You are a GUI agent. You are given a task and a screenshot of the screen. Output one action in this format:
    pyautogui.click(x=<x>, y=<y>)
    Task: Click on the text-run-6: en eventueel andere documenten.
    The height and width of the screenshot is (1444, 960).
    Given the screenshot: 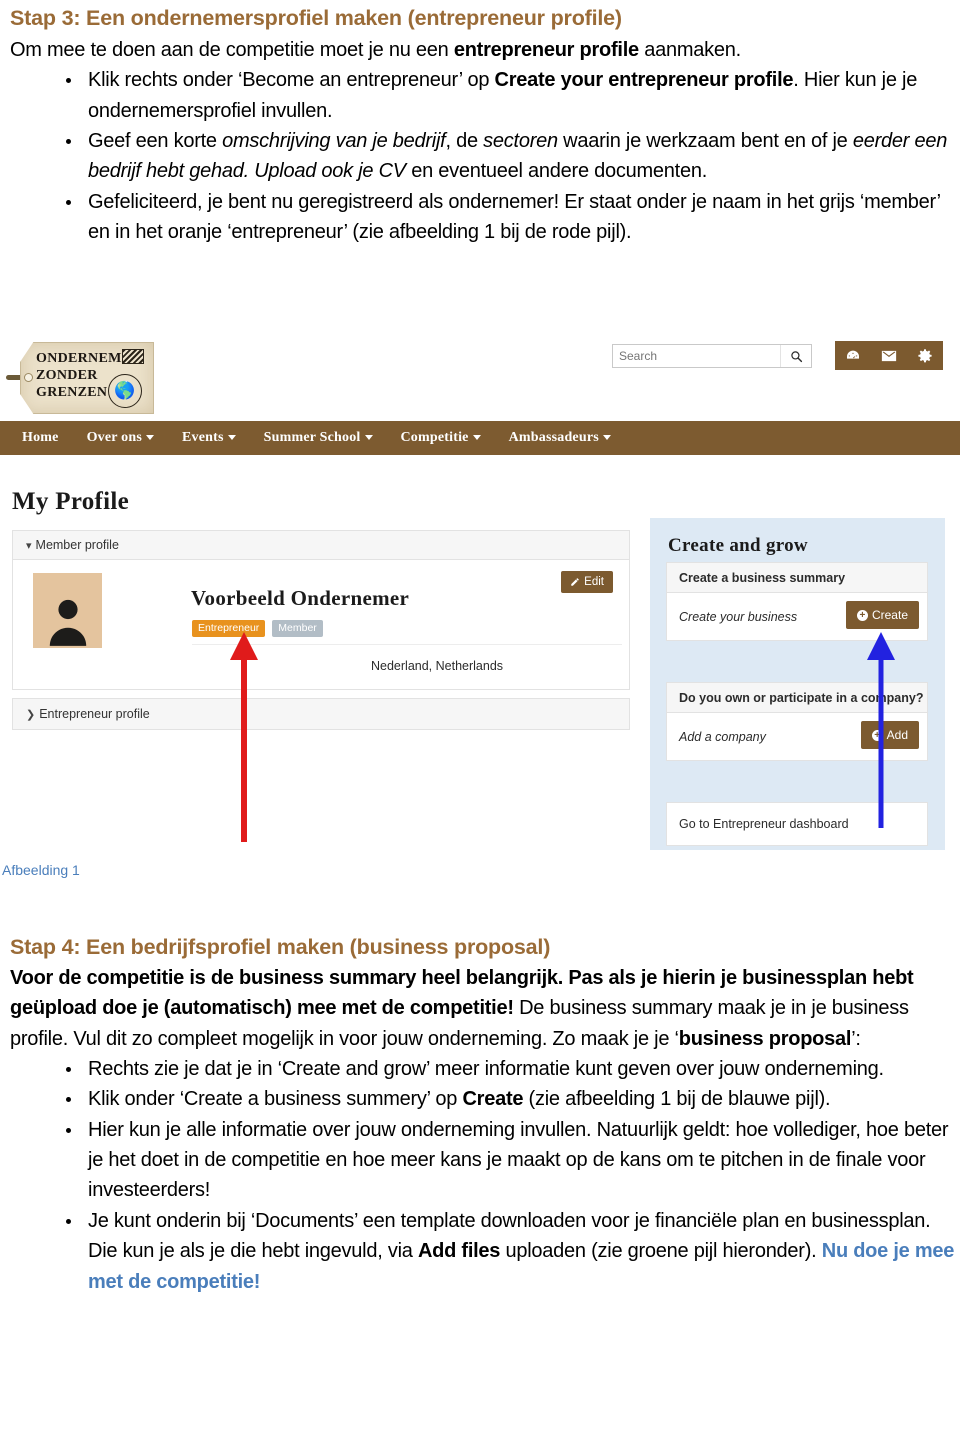 What is the action you would take?
    pyautogui.click(x=556, y=171)
    